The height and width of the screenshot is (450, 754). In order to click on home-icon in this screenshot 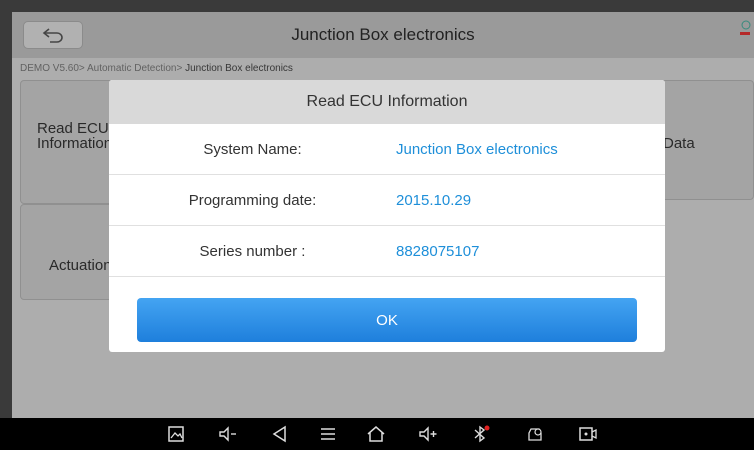, I will do `click(376, 434)`.